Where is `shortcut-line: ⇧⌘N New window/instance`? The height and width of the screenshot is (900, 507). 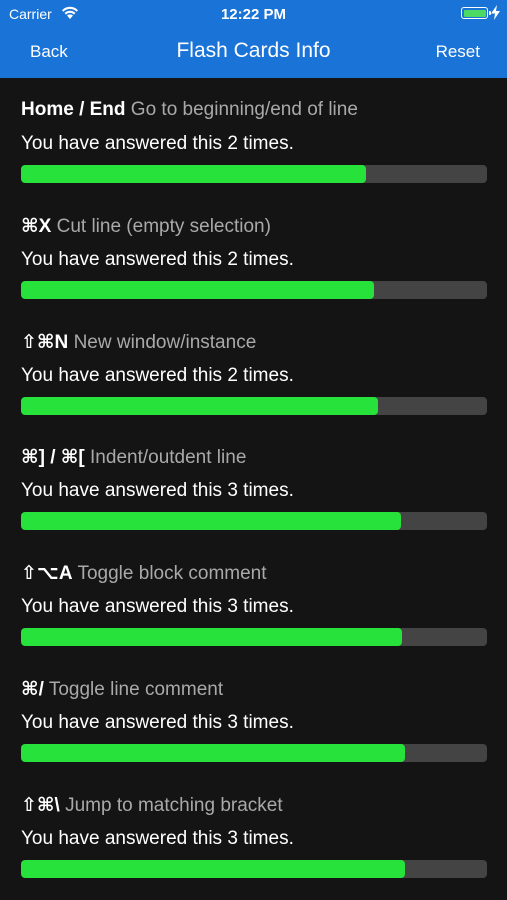 shortcut-line: ⇧⌘N New window/instance is located at coordinates (138, 342).